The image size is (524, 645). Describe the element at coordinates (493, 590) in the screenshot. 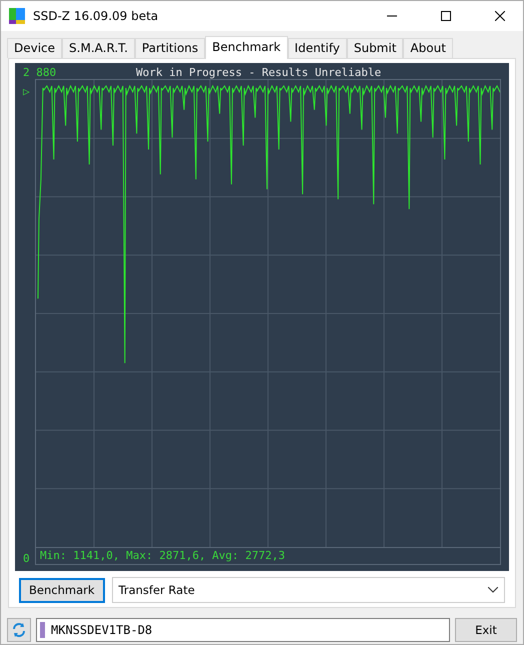

I see `chevron-icon` at that location.